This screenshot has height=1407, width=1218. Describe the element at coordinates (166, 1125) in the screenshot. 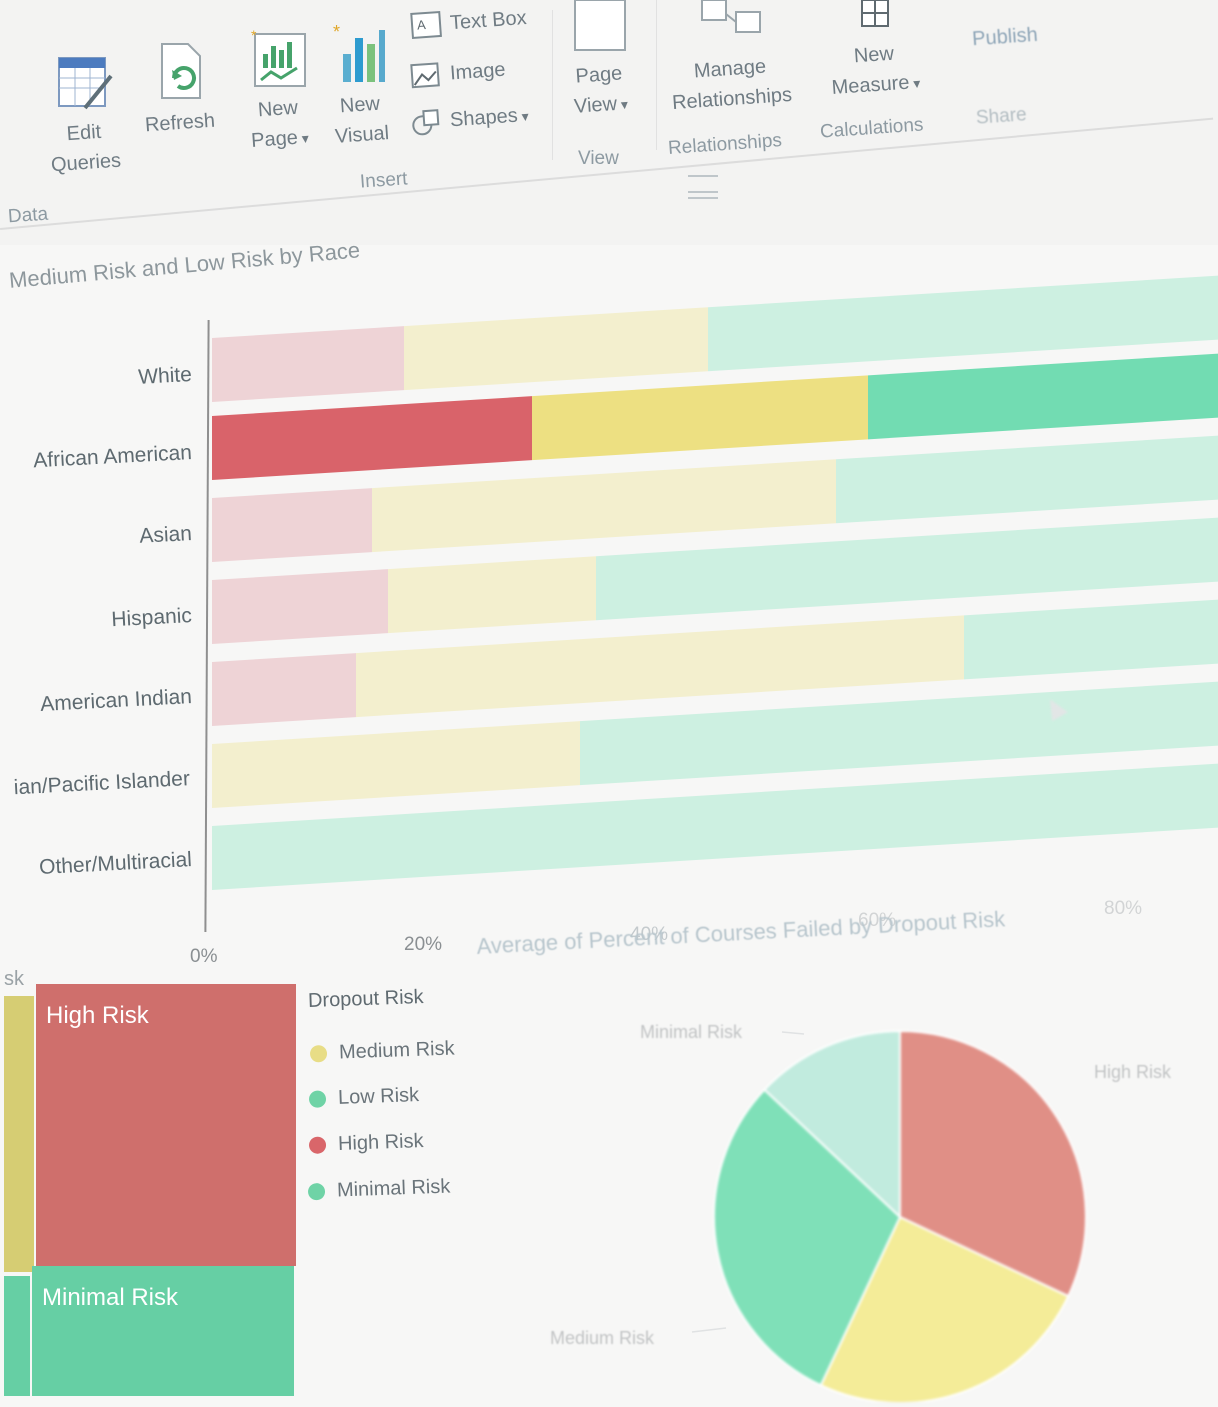

I see `treemap-tile-high-risk: High Risk` at that location.